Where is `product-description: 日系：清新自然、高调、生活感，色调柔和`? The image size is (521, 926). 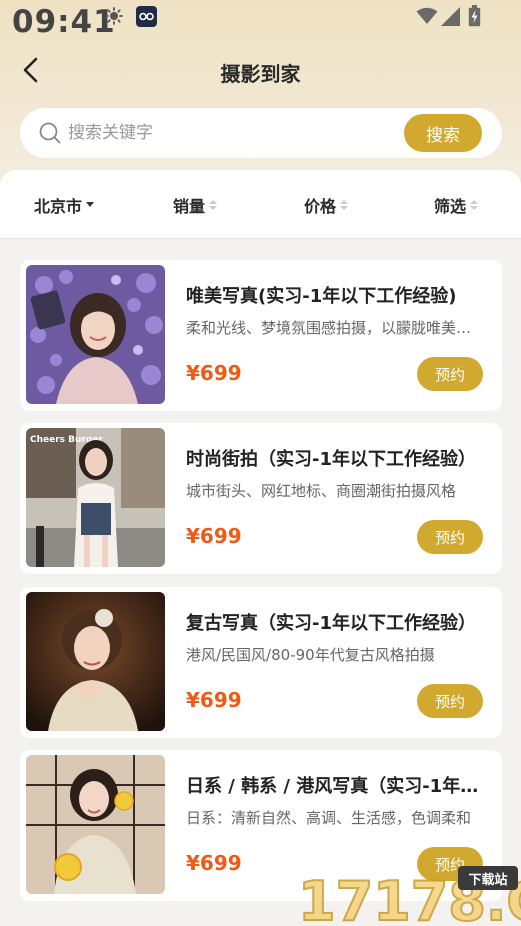
product-description: 日系：清新自然、高调、生活感，色调柔和 is located at coordinates (329, 818).